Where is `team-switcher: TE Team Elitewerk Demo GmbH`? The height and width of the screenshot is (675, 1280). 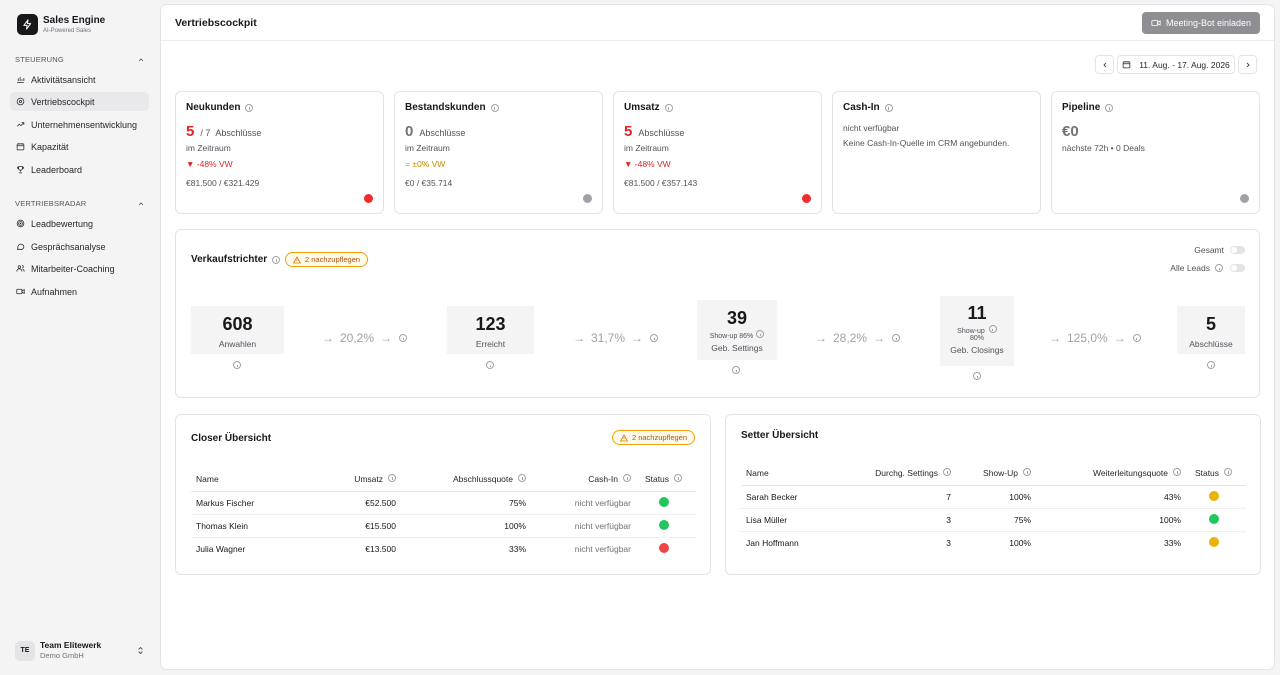 team-switcher: TE Team Elitewerk Demo GmbH is located at coordinates (80, 650).